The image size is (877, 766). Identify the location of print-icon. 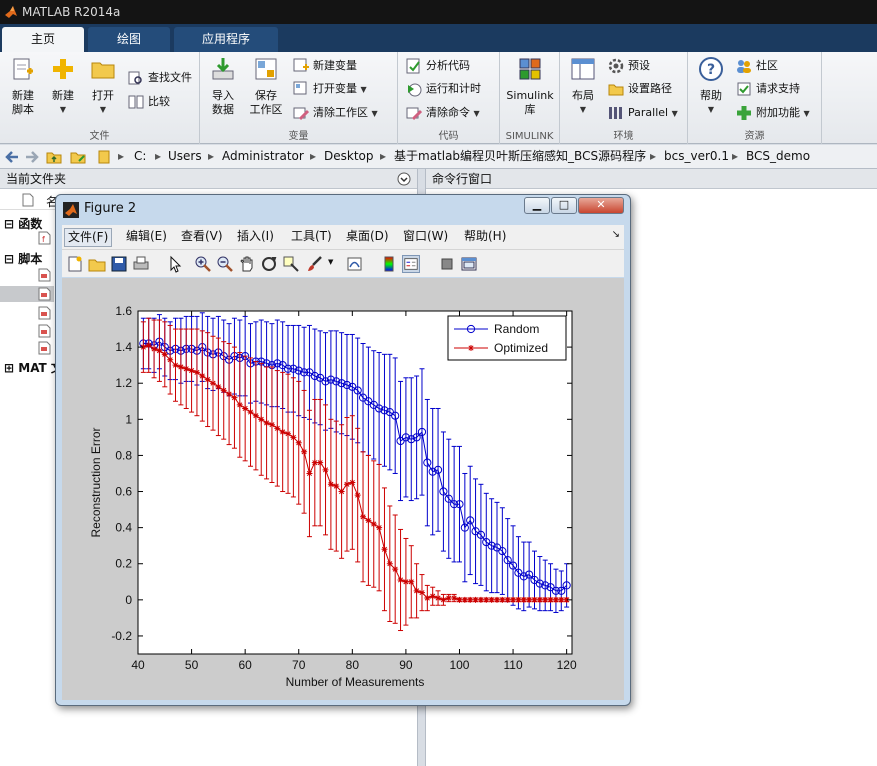
(141, 264).